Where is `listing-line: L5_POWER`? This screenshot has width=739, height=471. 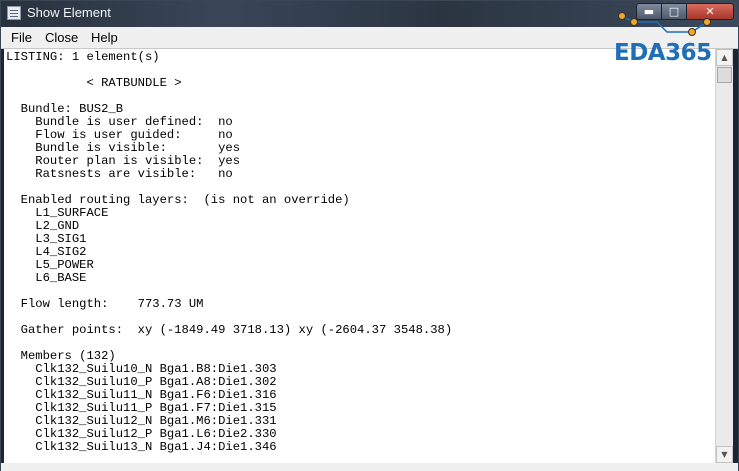 listing-line: L5_POWER is located at coordinates (64, 265).